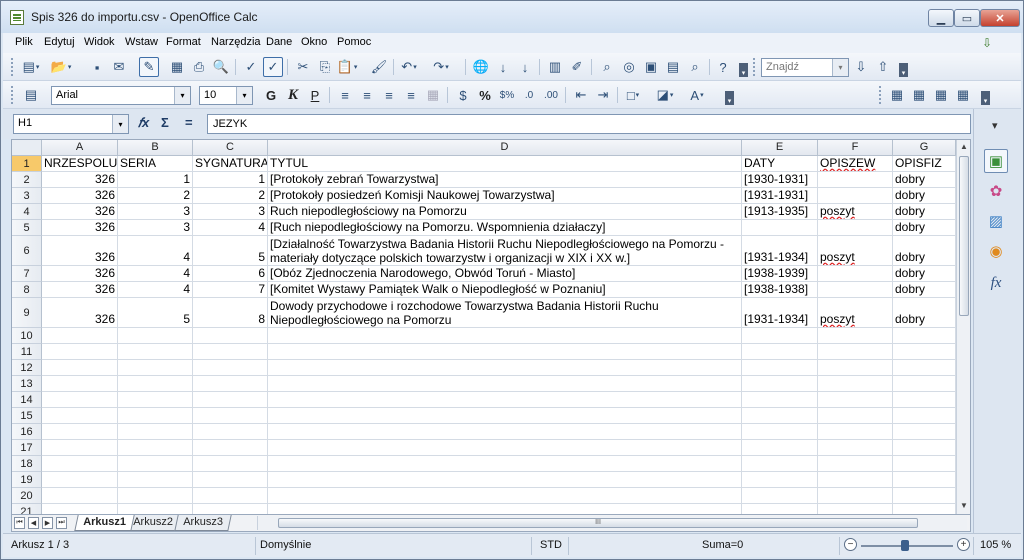 The height and width of the screenshot is (560, 1024). Describe the element at coordinates (924, 464) in the screenshot. I see `cell-g18` at that location.